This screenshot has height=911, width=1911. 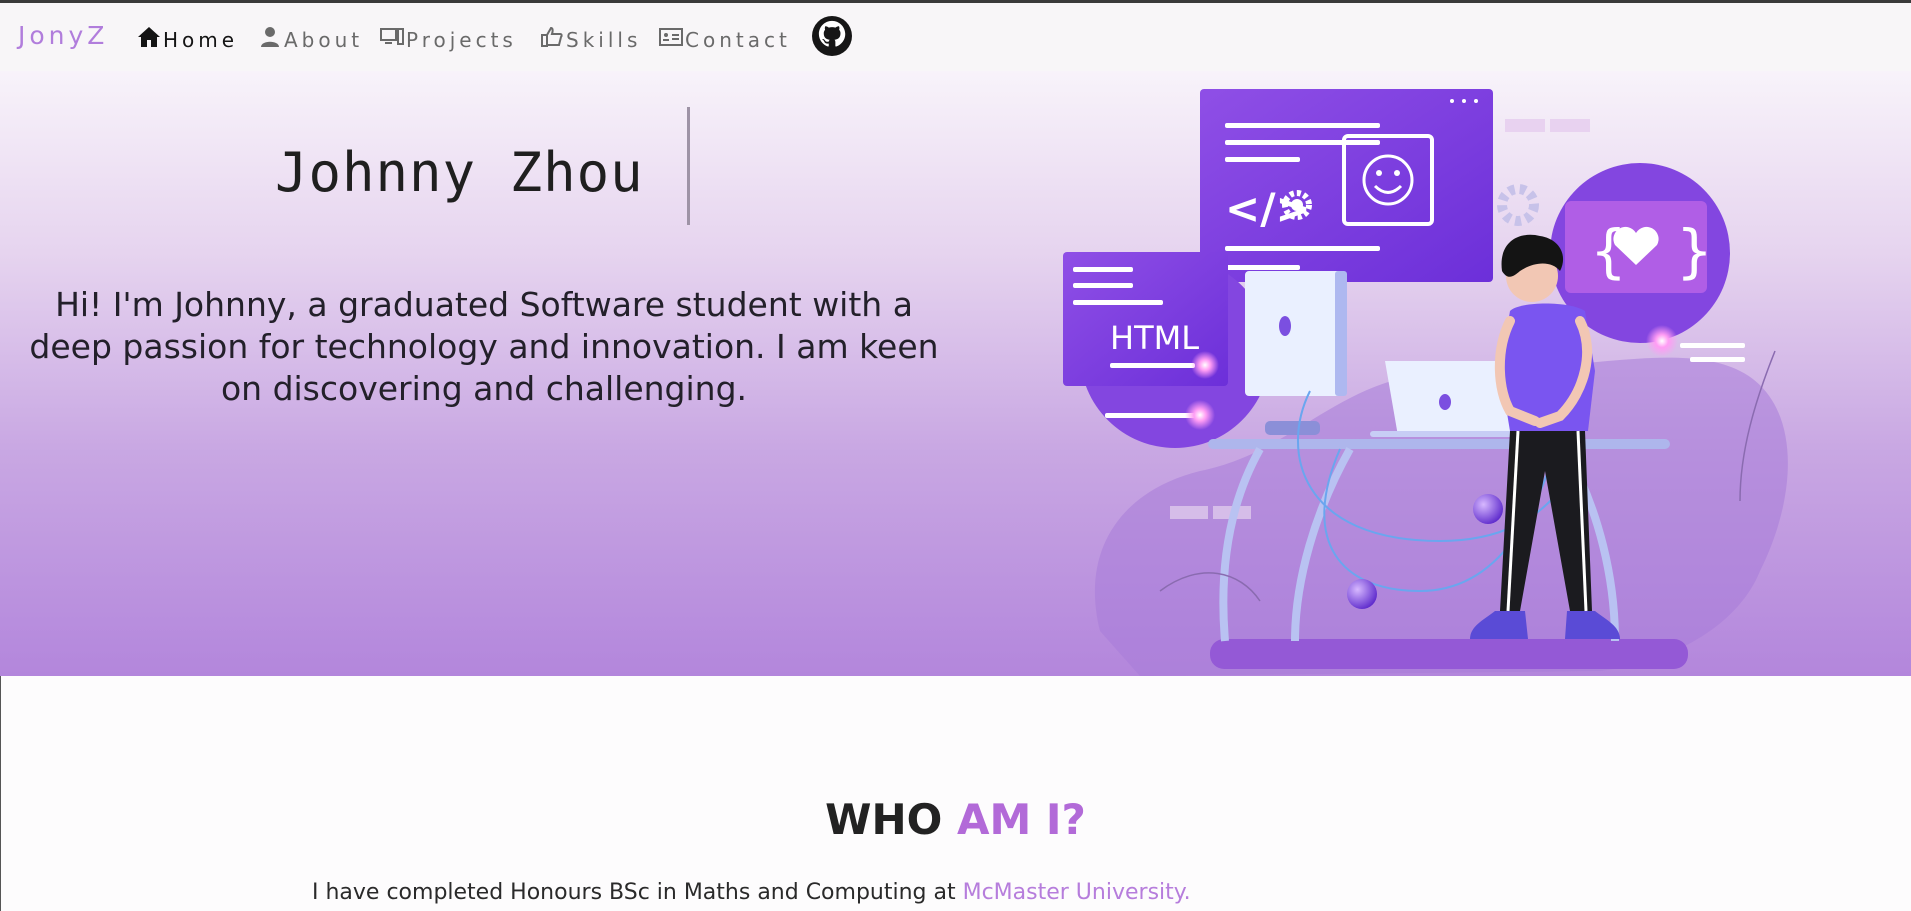 I want to click on nav-contact: Contact, so click(x=725, y=39).